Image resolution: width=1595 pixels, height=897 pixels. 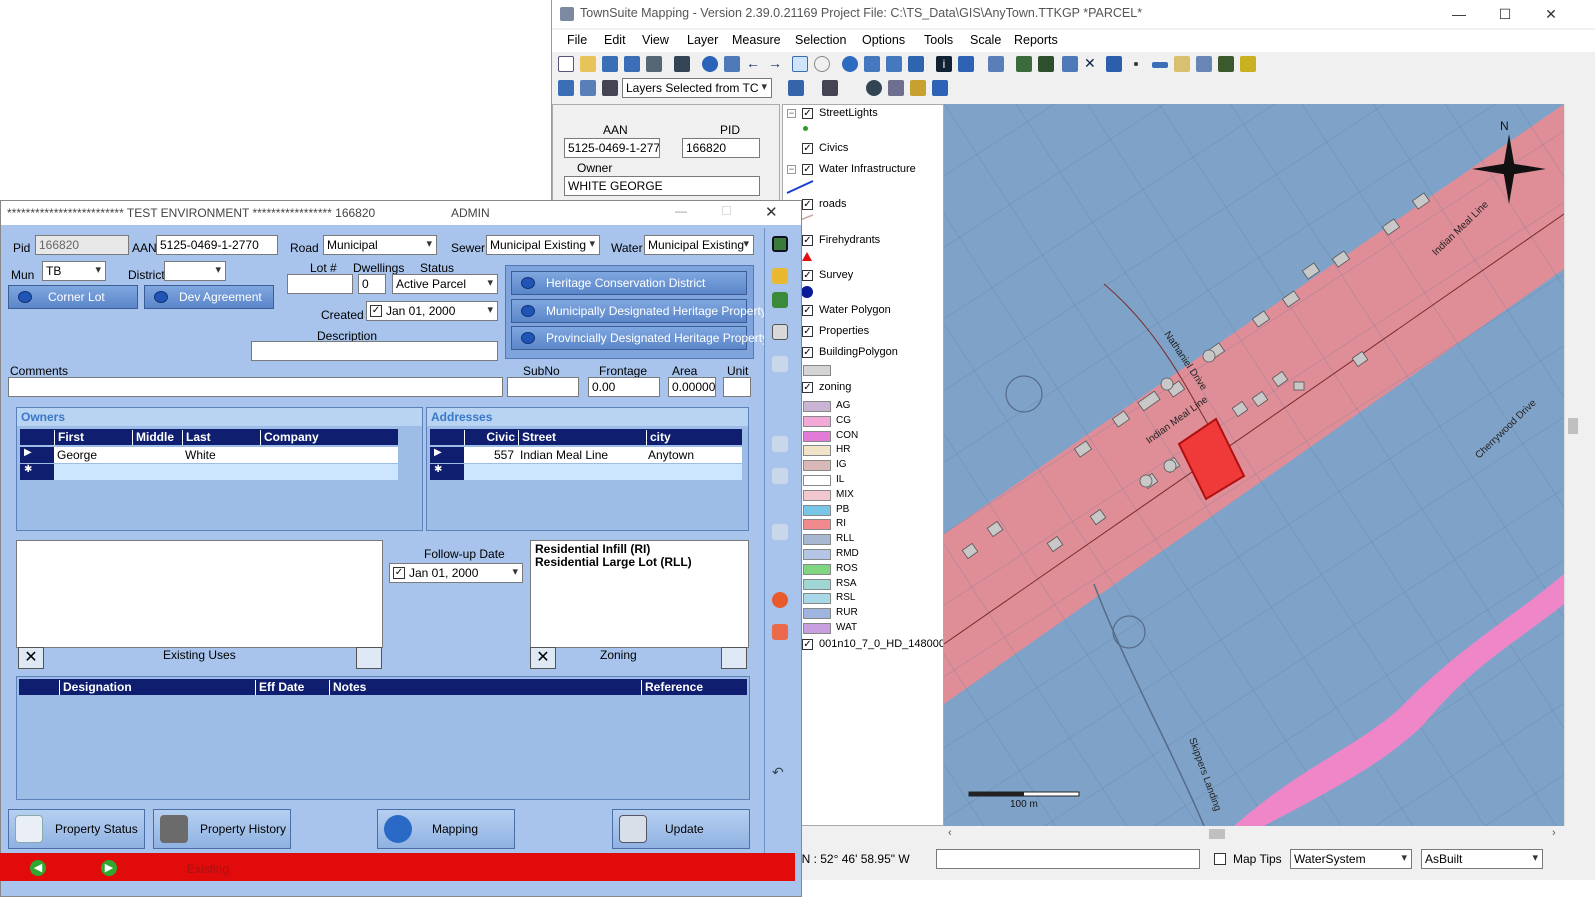 I want to click on col-eff-date: Eff Date, so click(x=292, y=687).